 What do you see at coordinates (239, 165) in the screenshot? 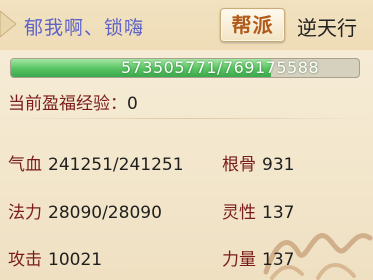
I see `stat-constitution-label: 根骨` at bounding box center [239, 165].